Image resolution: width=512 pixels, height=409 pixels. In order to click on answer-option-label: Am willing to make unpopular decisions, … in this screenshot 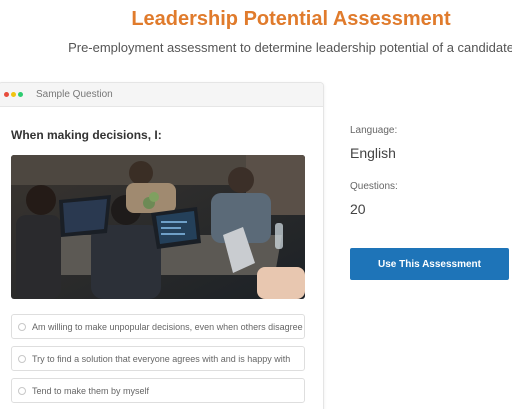, I will do `click(167, 326)`.